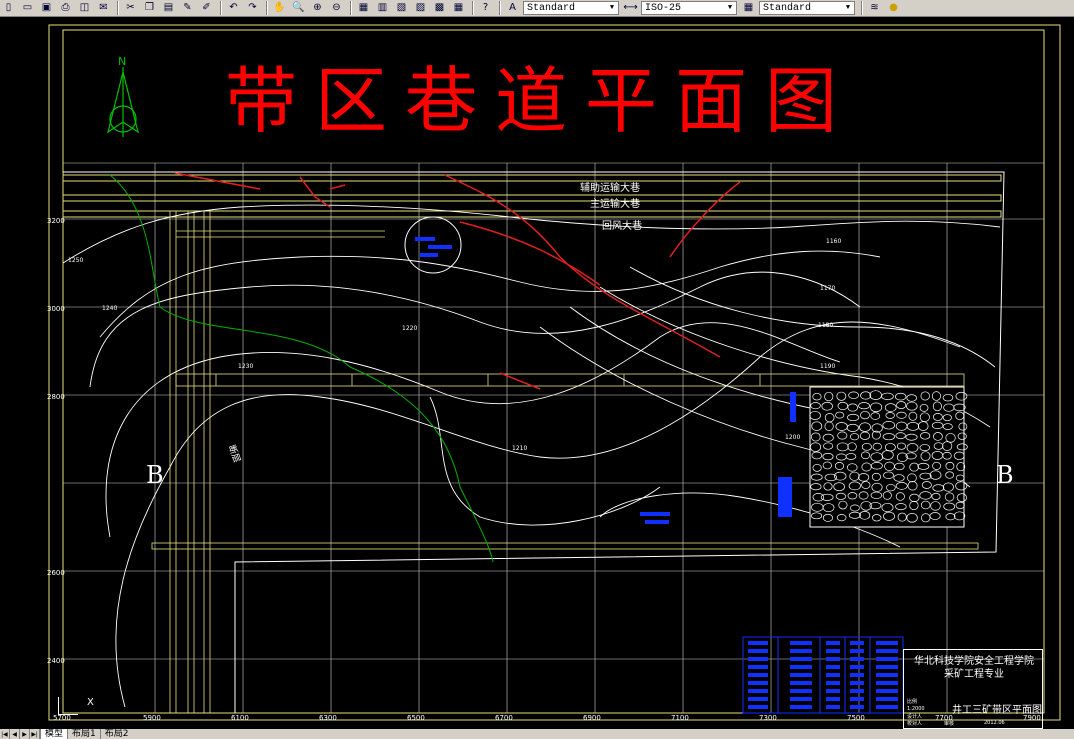 This screenshot has height=739, width=1074. I want to click on sheetset-icon: ▨, so click(420, 8).